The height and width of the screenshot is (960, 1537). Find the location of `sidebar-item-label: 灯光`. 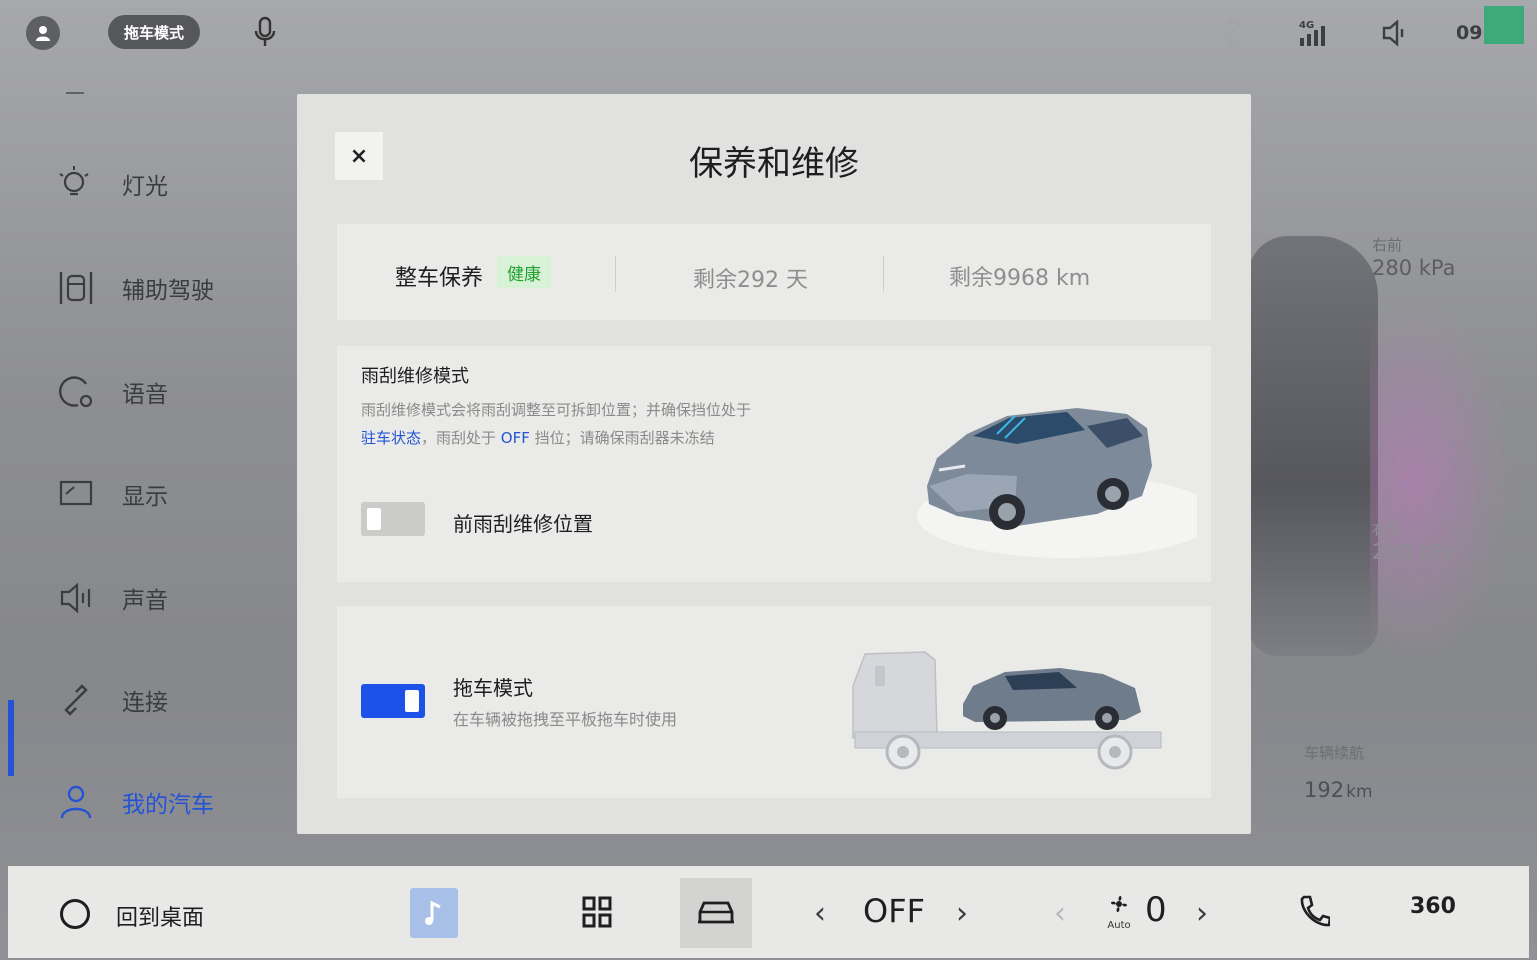

sidebar-item-label: 灯光 is located at coordinates (145, 187).